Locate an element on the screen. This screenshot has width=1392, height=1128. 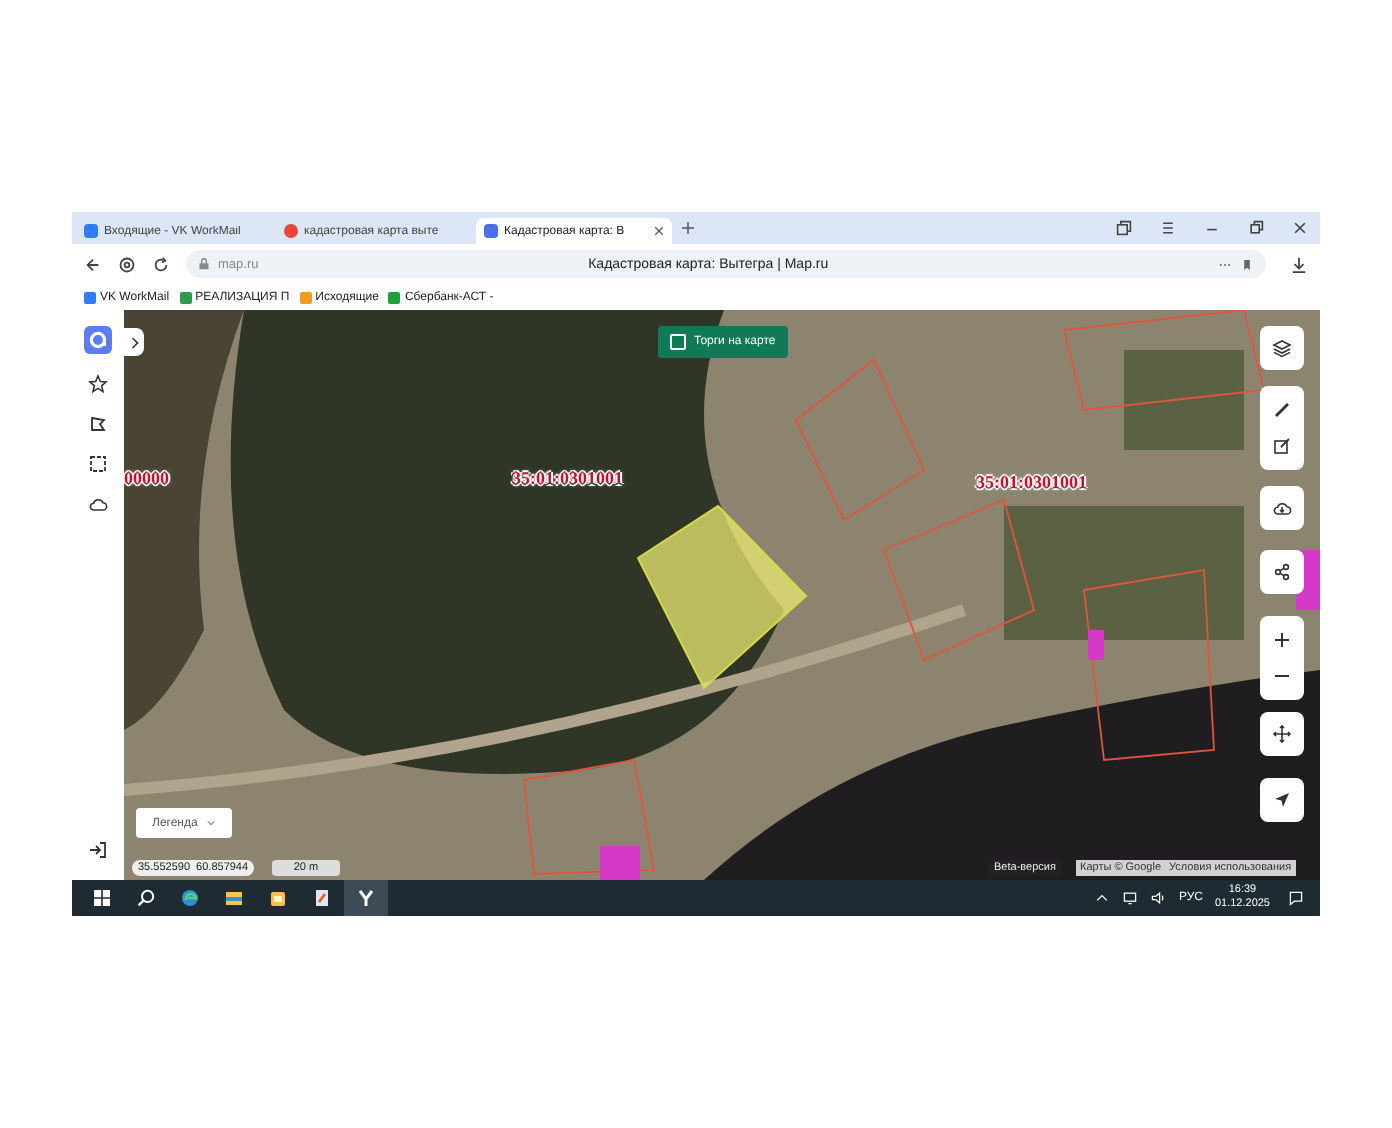
chevron-right-icon is located at coordinates (134, 342).